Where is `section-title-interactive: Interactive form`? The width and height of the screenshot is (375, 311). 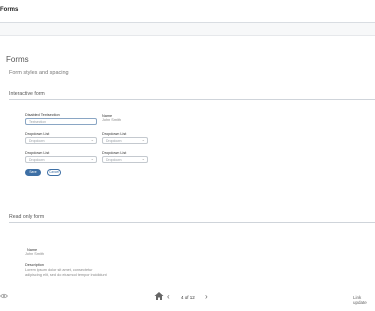 section-title-interactive: Interactive form is located at coordinates (27, 94).